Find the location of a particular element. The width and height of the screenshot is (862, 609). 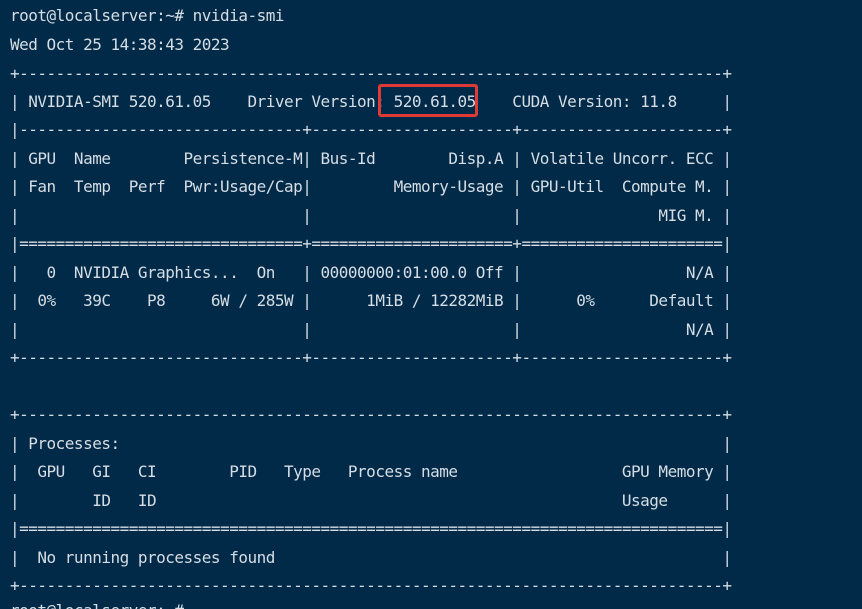

next-command-prompt: root@localserver:~# is located at coordinates (97, 604).